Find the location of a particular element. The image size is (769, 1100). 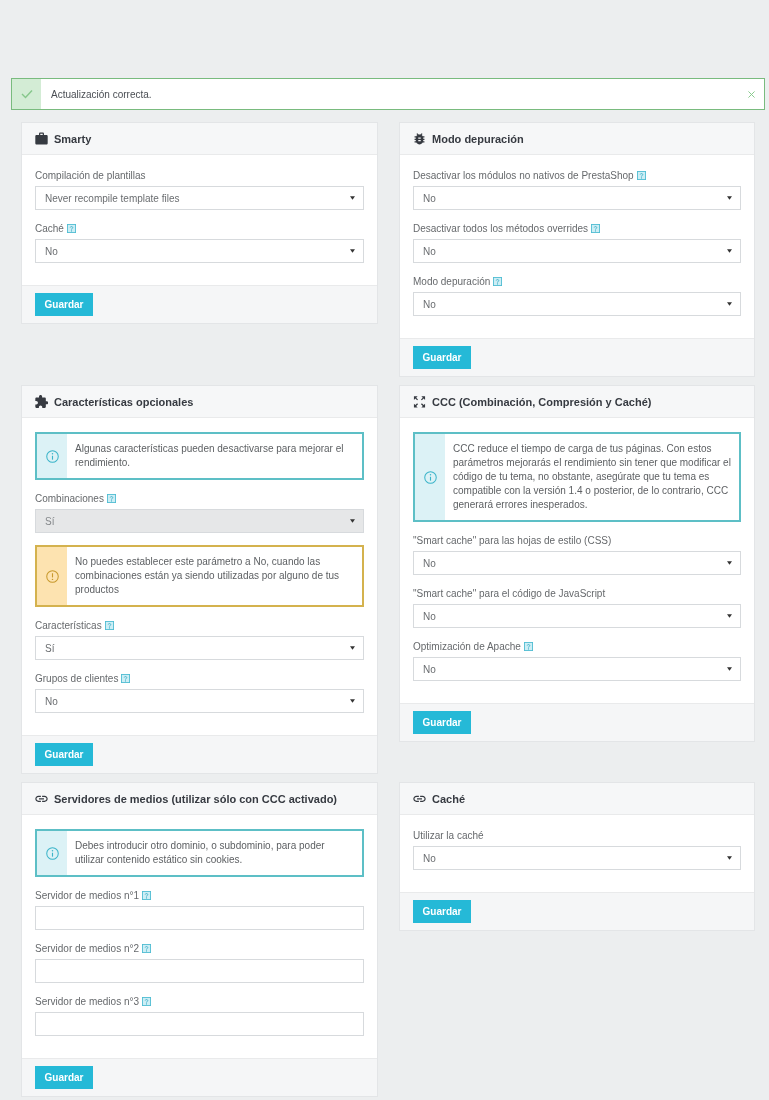

info-text: Debes introducir otro dominio, o subdominio, para poder utilizar contenido estático sin cookies. is located at coordinates (200, 853).